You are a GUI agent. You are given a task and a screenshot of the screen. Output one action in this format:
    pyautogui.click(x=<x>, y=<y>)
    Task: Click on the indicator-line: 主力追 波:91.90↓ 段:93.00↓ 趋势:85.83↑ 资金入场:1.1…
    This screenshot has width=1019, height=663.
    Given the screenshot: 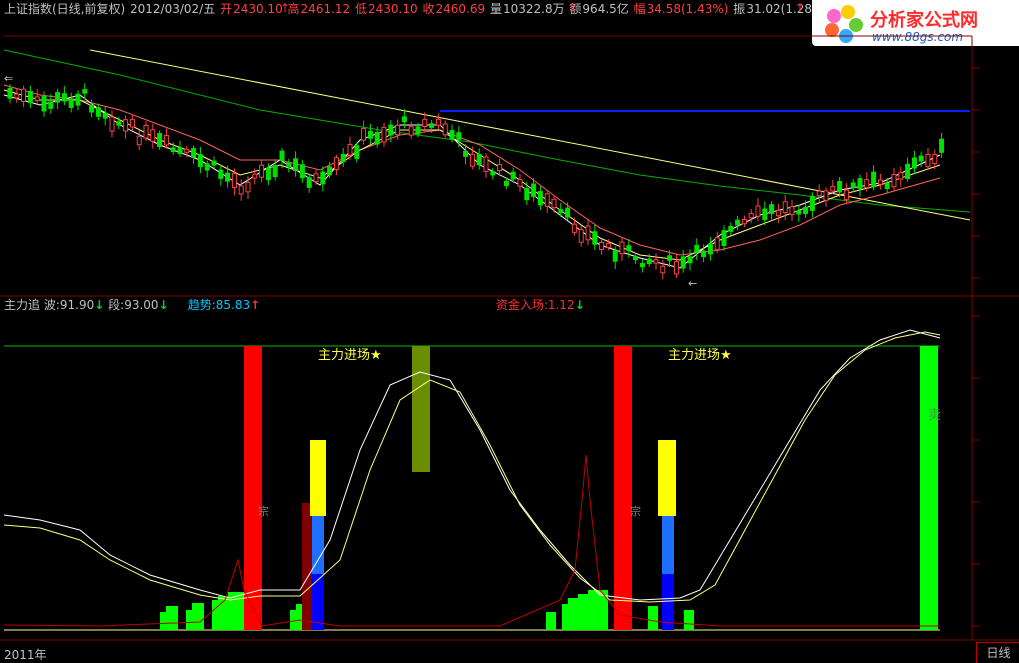 What is the action you would take?
    pyautogui.click(x=294, y=305)
    